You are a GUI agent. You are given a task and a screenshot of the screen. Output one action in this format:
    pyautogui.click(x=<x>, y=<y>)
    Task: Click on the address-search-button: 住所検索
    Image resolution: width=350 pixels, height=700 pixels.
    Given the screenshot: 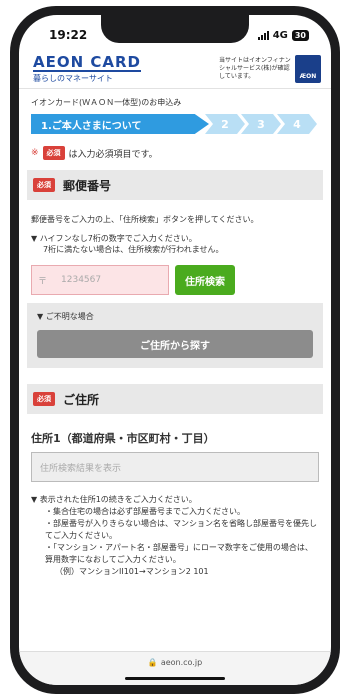 What is the action you would take?
    pyautogui.click(x=205, y=280)
    